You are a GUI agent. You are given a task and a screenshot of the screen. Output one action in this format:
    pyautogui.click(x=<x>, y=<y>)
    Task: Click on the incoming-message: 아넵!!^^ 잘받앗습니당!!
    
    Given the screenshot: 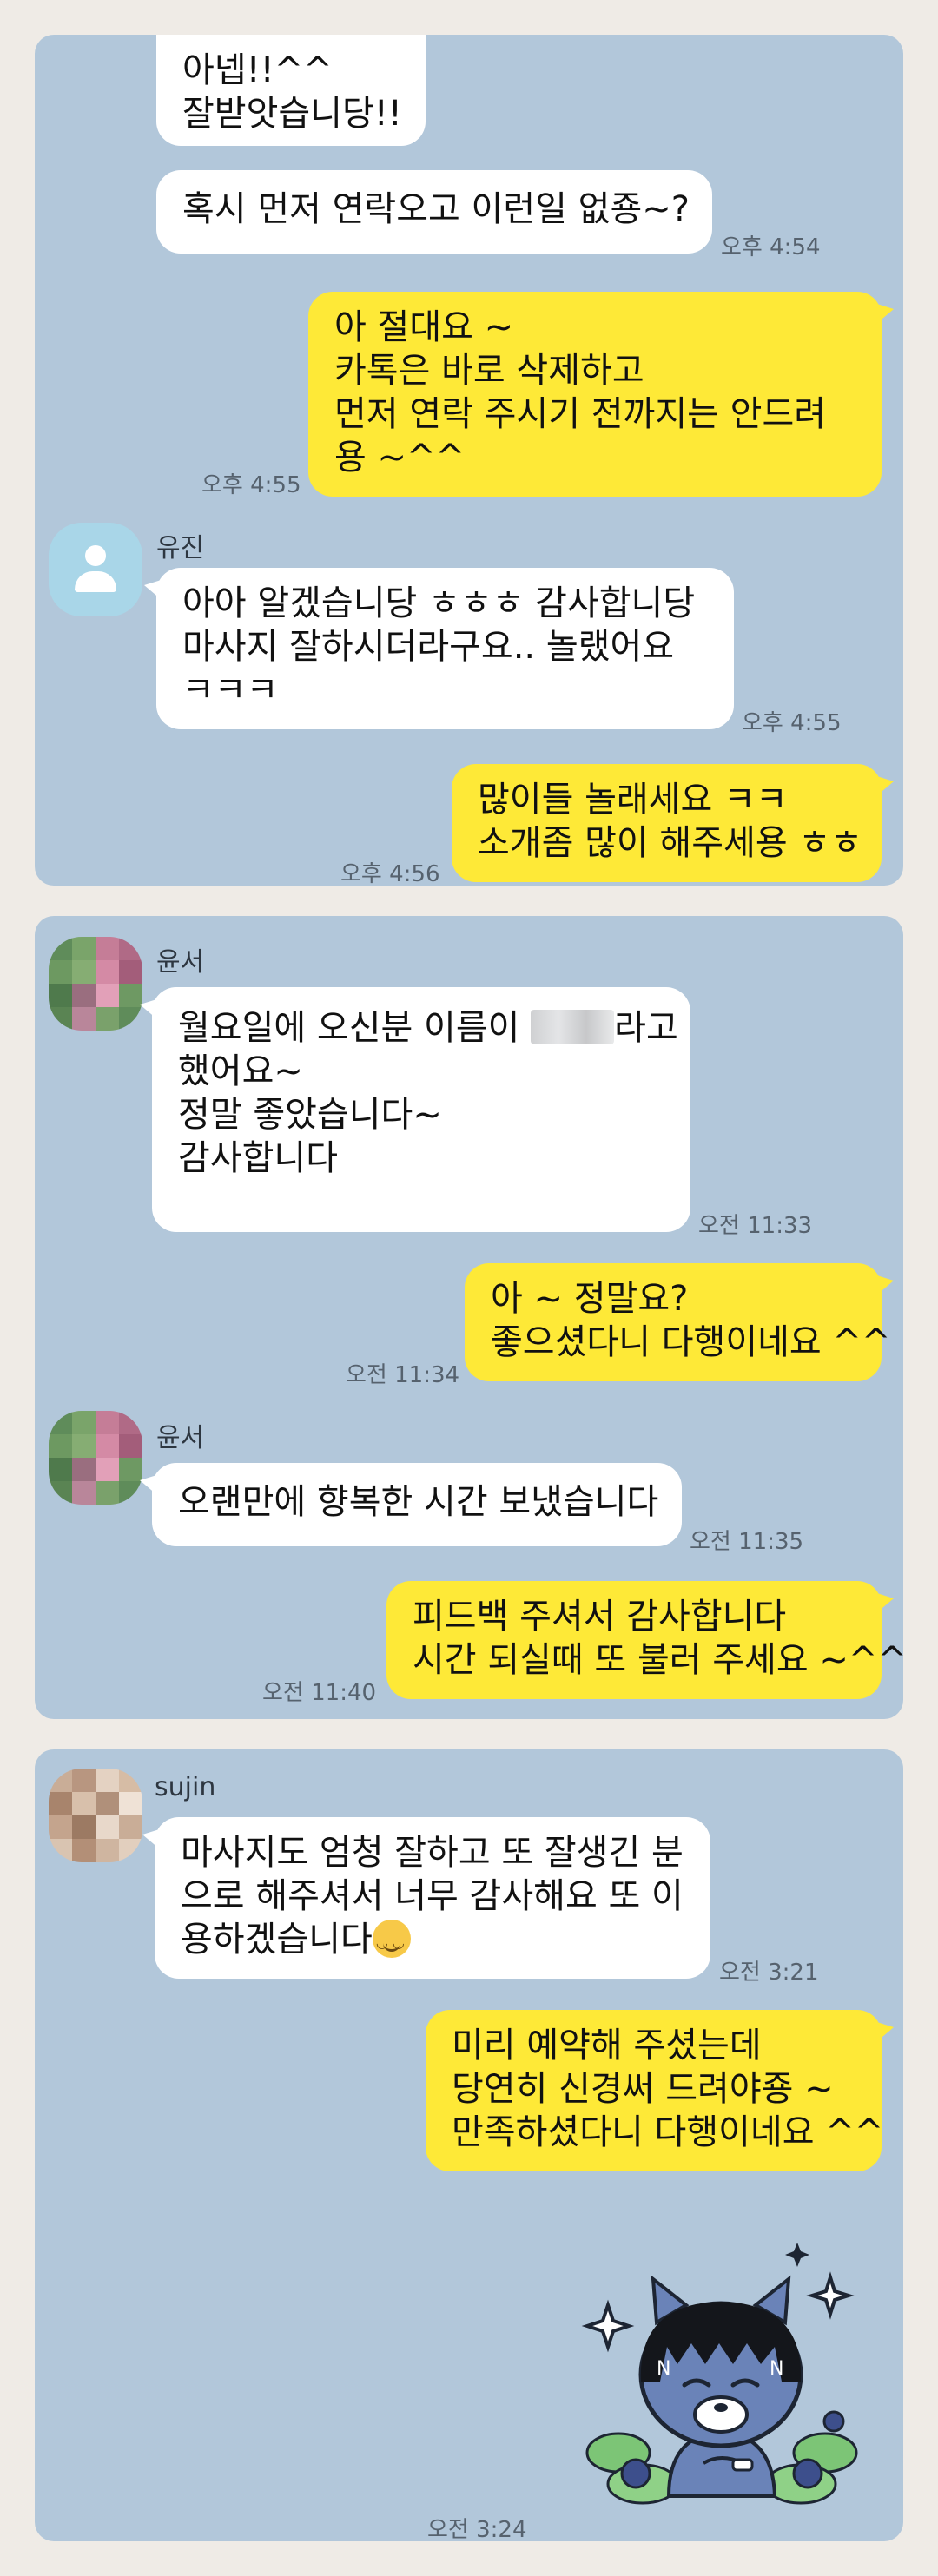 What is the action you would take?
    pyautogui.click(x=291, y=90)
    